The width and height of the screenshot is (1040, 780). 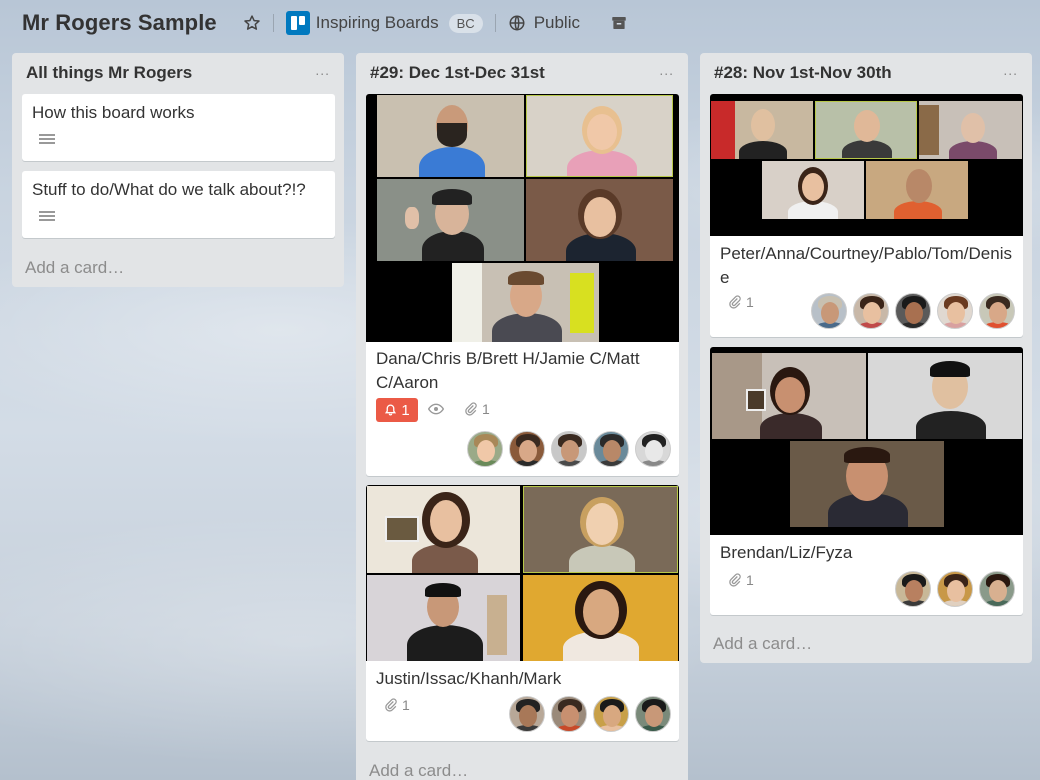 What do you see at coordinates (786, 552) in the screenshot?
I see `card-title: Brendan/Liz/Fyza` at bounding box center [786, 552].